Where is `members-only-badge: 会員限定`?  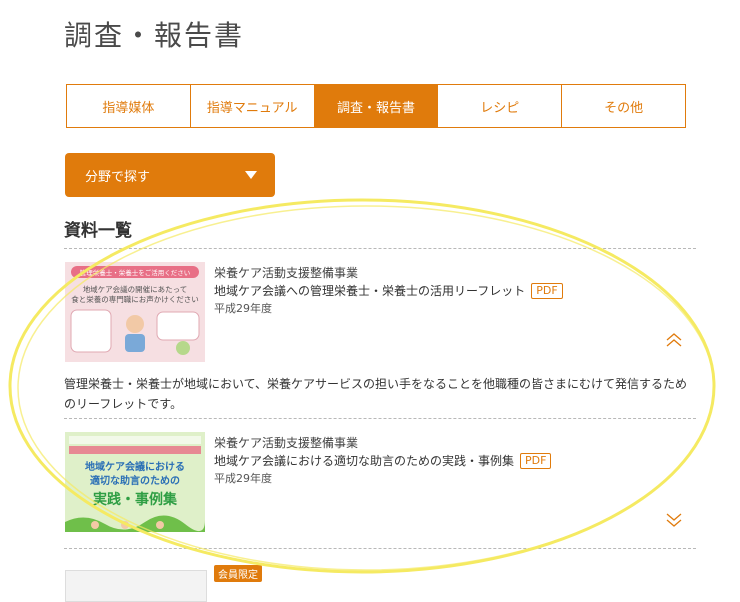 members-only-badge: 会員限定 is located at coordinates (238, 573).